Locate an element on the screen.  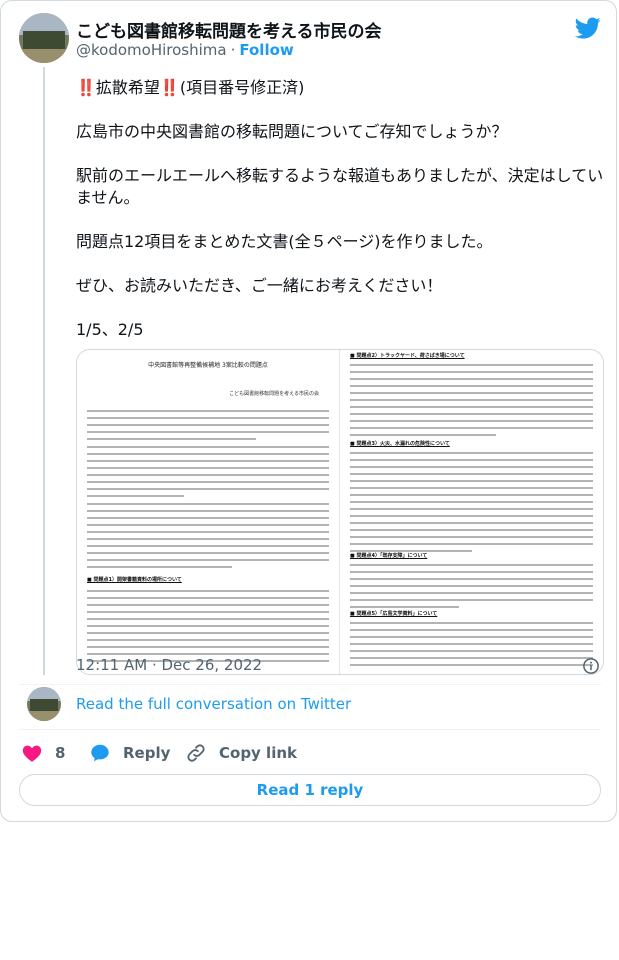
twitter-bird-icon is located at coordinates (588, 28).